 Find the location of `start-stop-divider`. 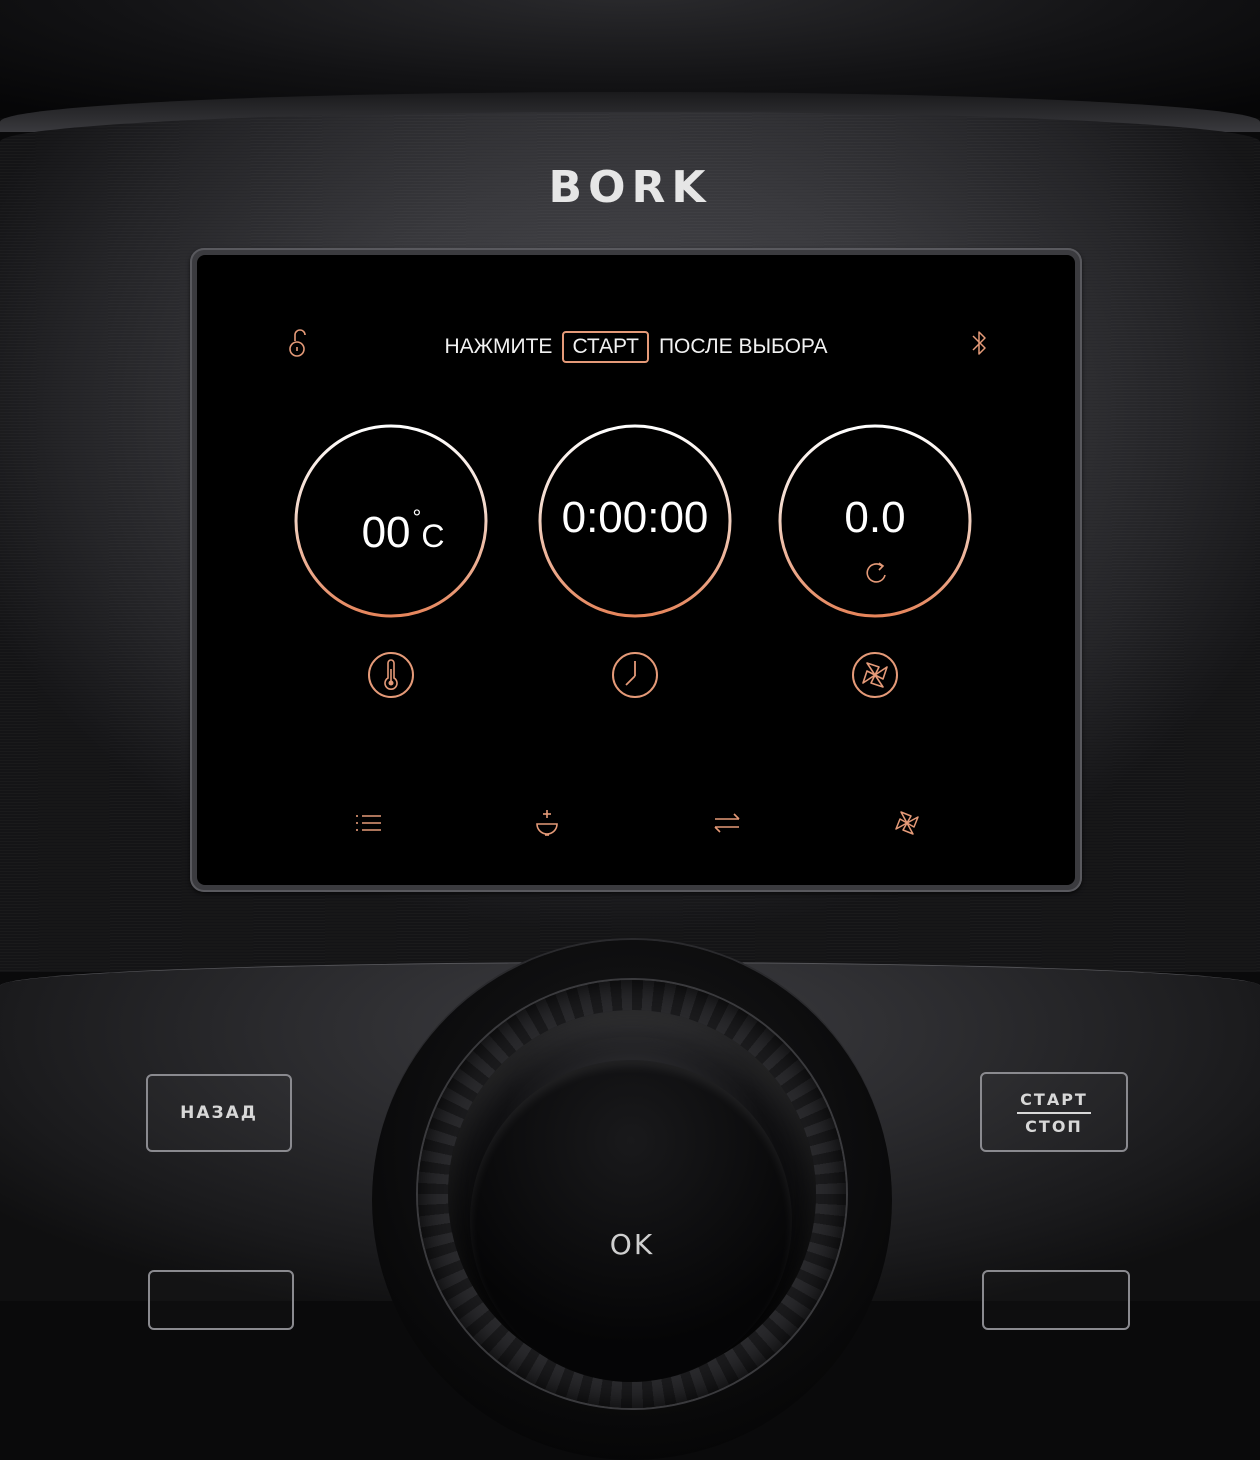

start-stop-divider is located at coordinates (1054, 1113).